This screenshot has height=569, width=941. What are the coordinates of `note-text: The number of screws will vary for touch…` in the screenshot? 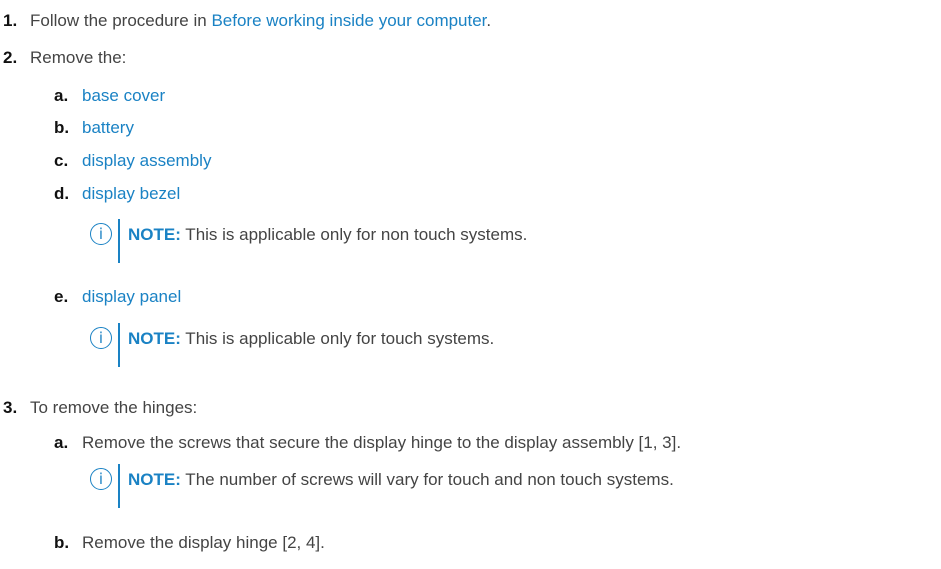 It's located at (427, 479).